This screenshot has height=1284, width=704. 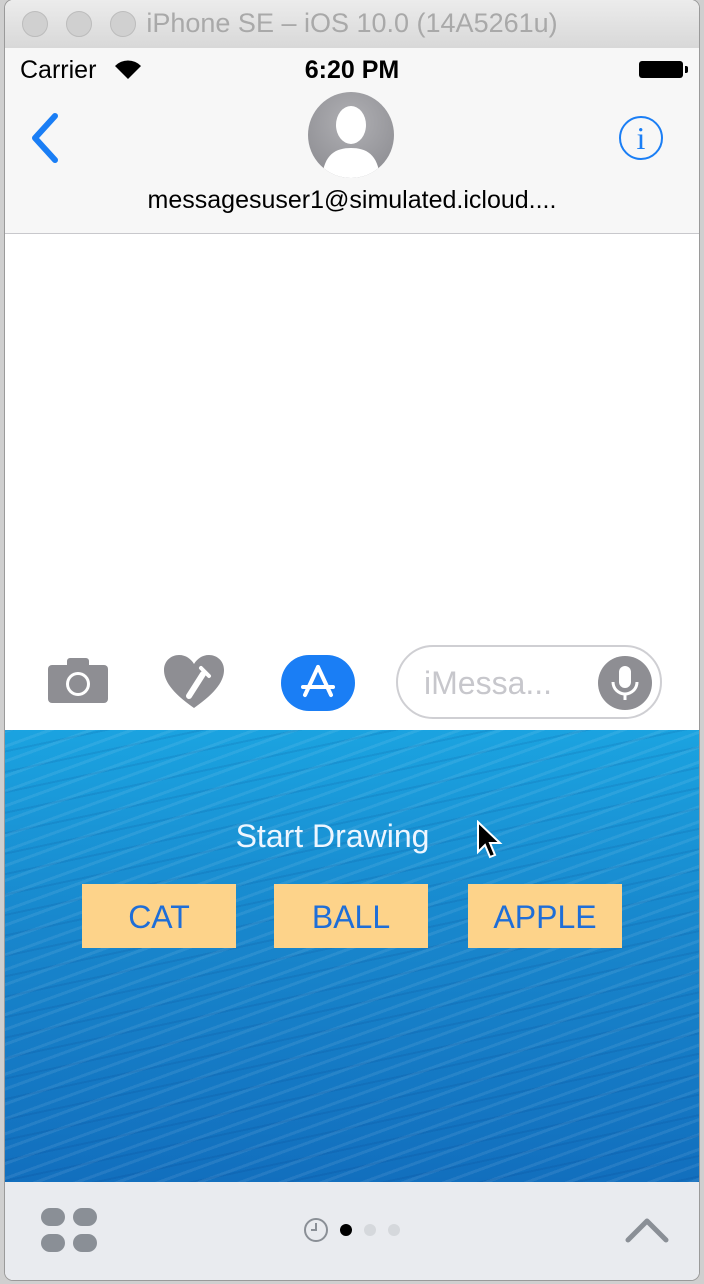 I want to click on word-button-apple: APPLE, so click(x=545, y=916).